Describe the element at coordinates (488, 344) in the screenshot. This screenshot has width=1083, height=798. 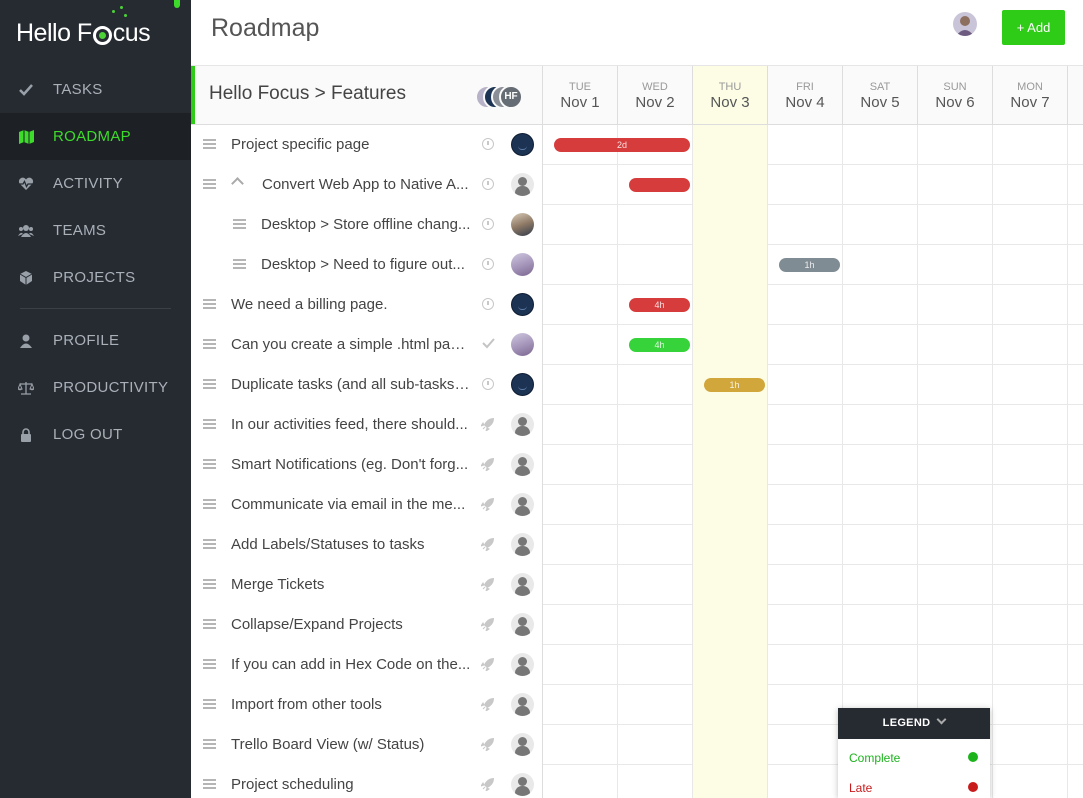
I see `check-icon` at that location.